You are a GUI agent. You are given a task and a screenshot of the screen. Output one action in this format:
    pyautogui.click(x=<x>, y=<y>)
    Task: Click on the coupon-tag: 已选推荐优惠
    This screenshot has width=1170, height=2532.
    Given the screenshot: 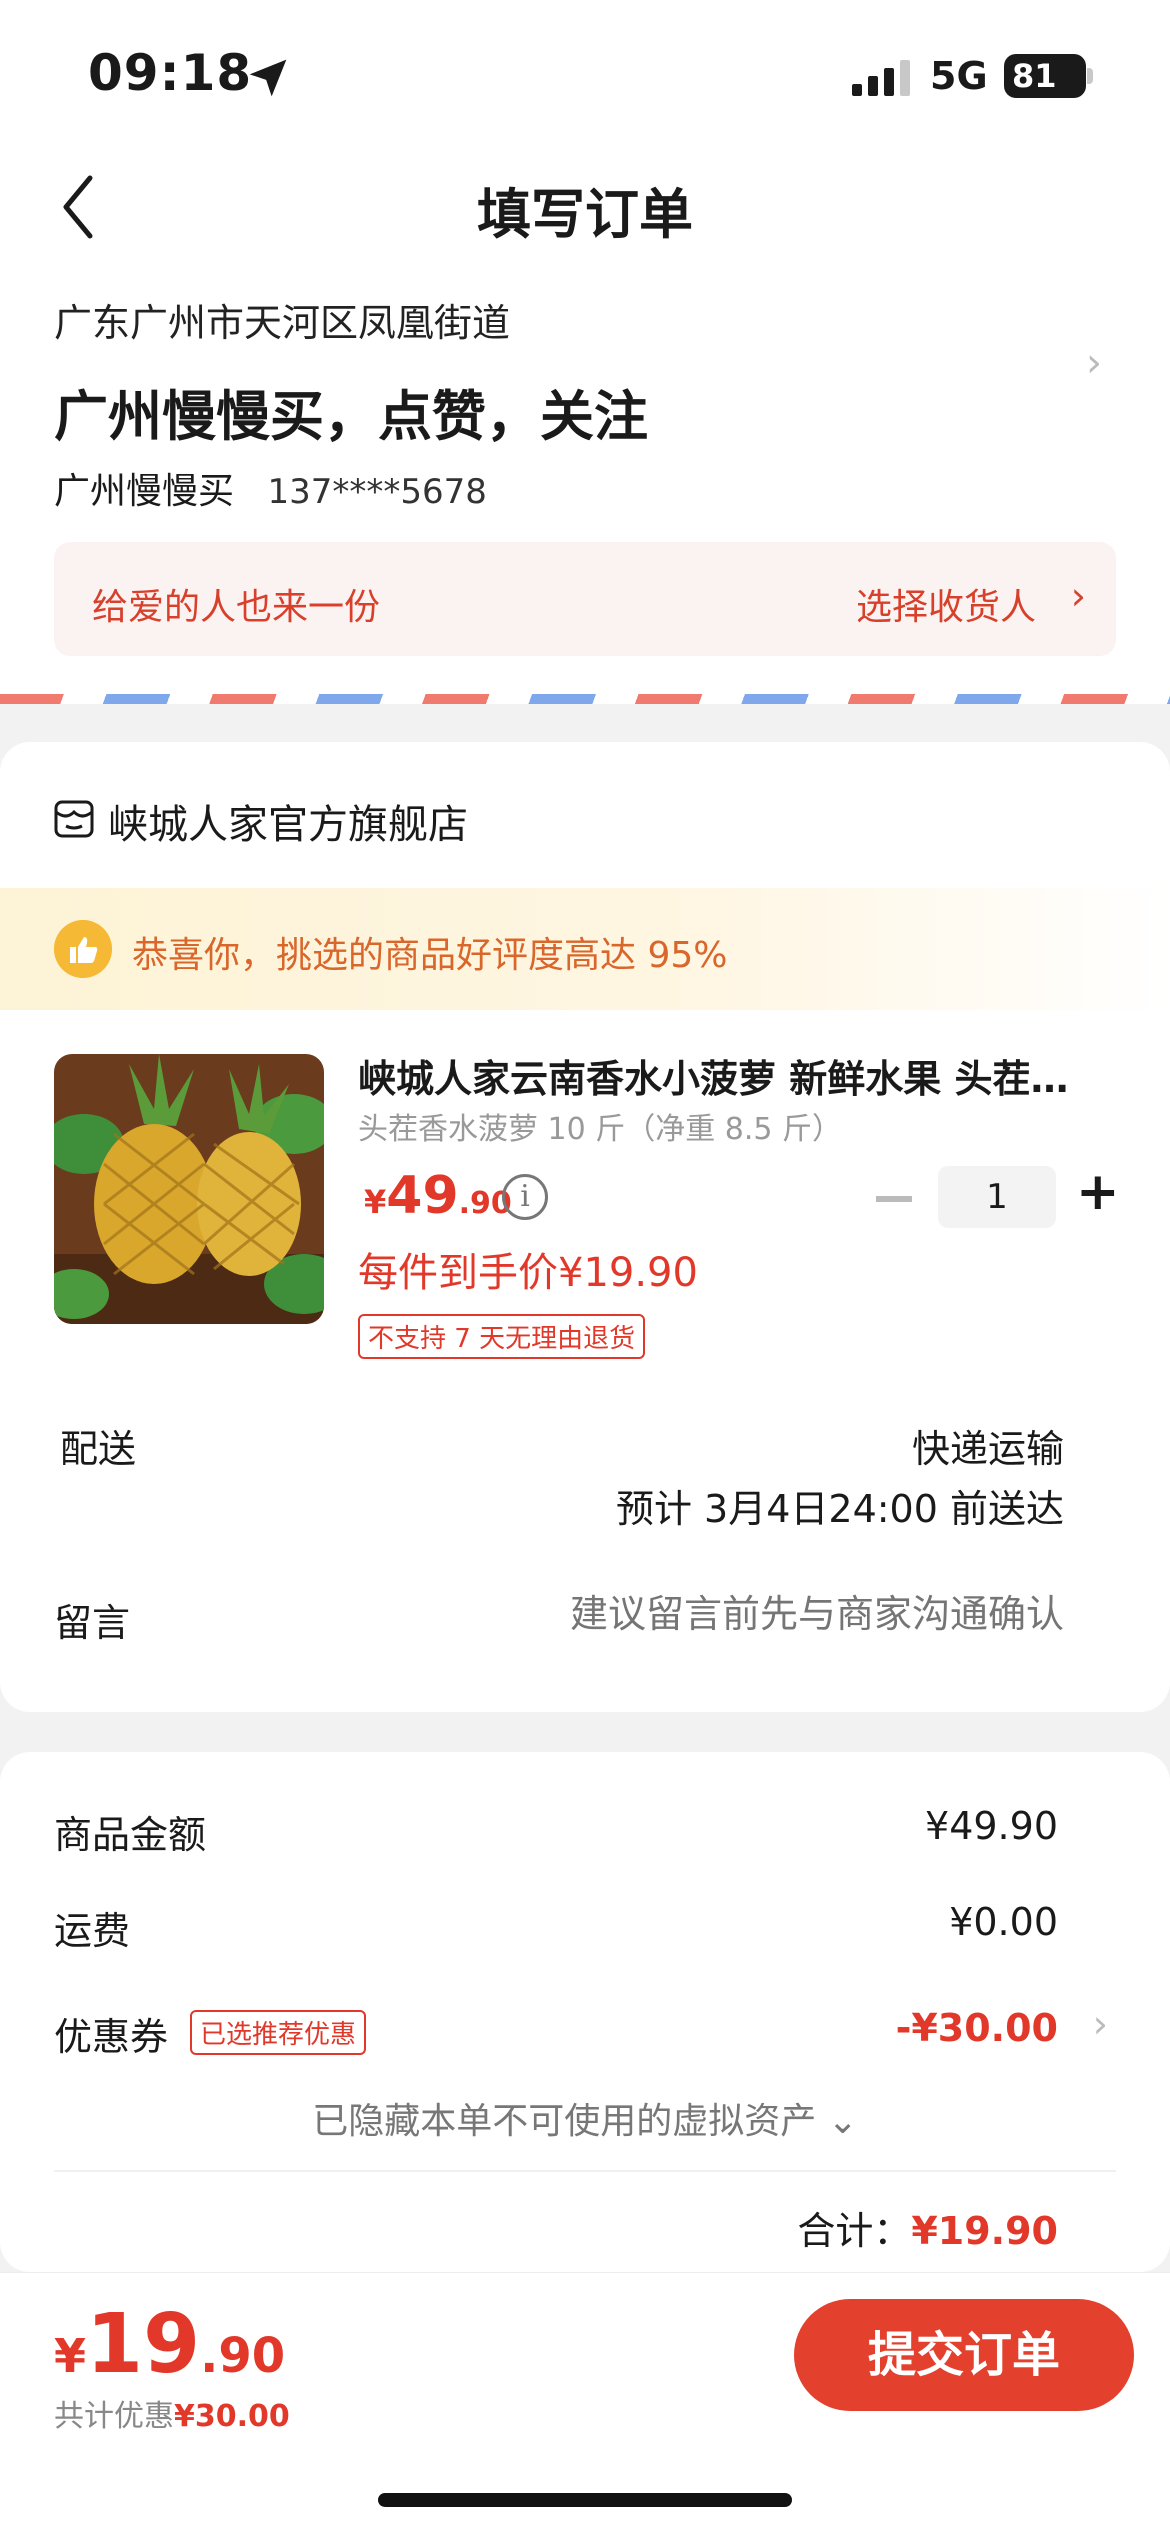 What is the action you would take?
    pyautogui.click(x=278, y=2032)
    